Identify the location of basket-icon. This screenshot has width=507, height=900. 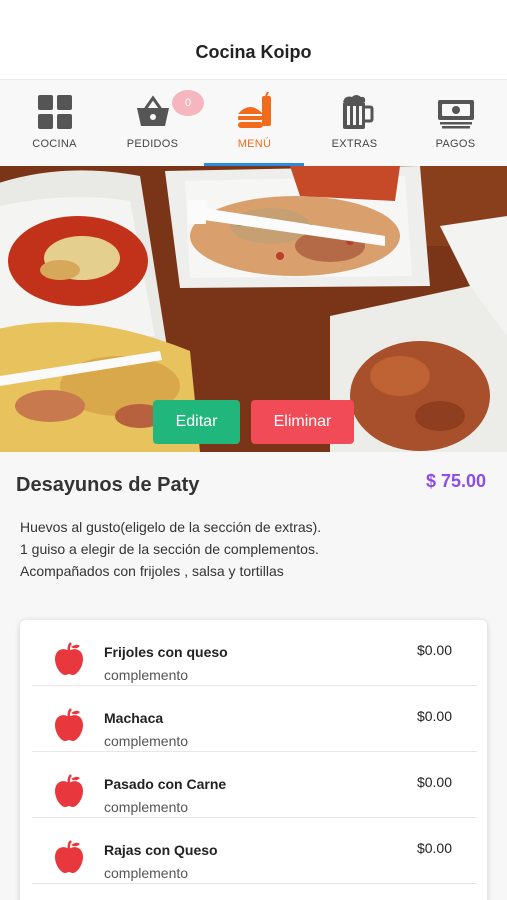
(152, 110).